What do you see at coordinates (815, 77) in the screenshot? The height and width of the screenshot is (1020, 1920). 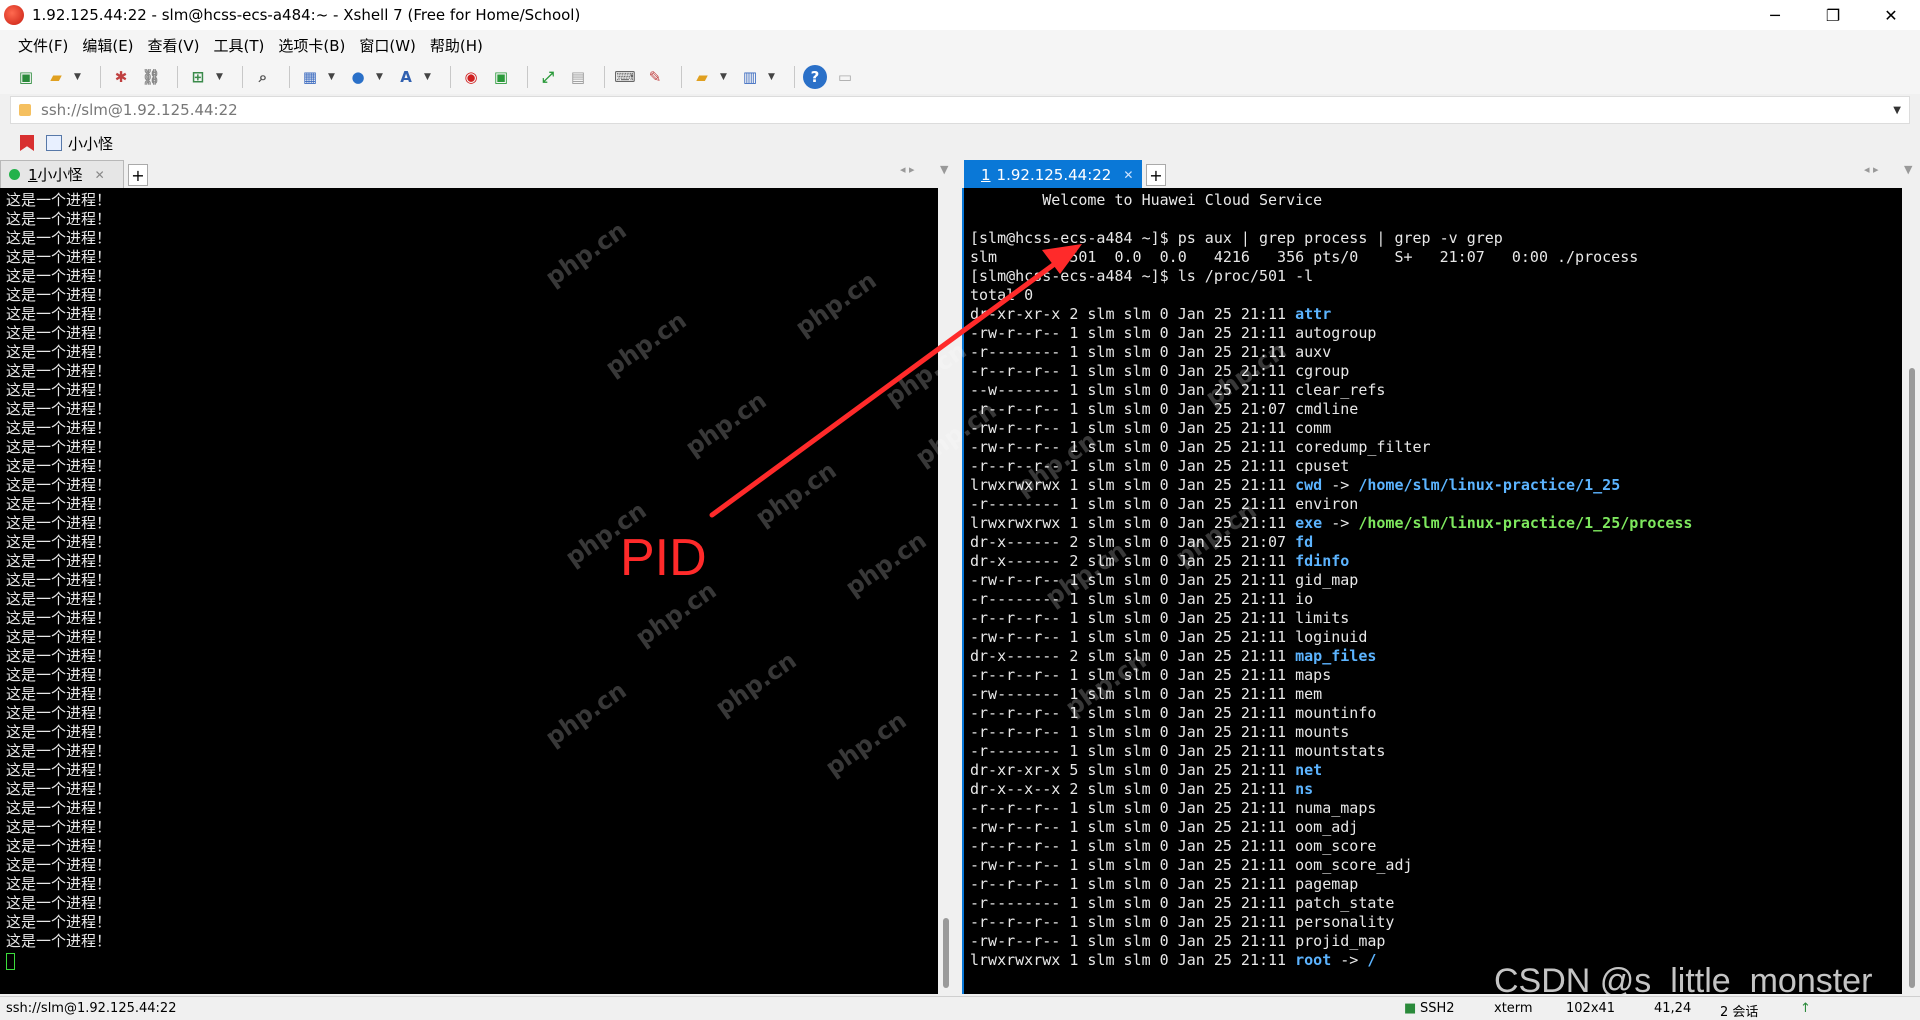 I see `help-icon: ?` at bounding box center [815, 77].